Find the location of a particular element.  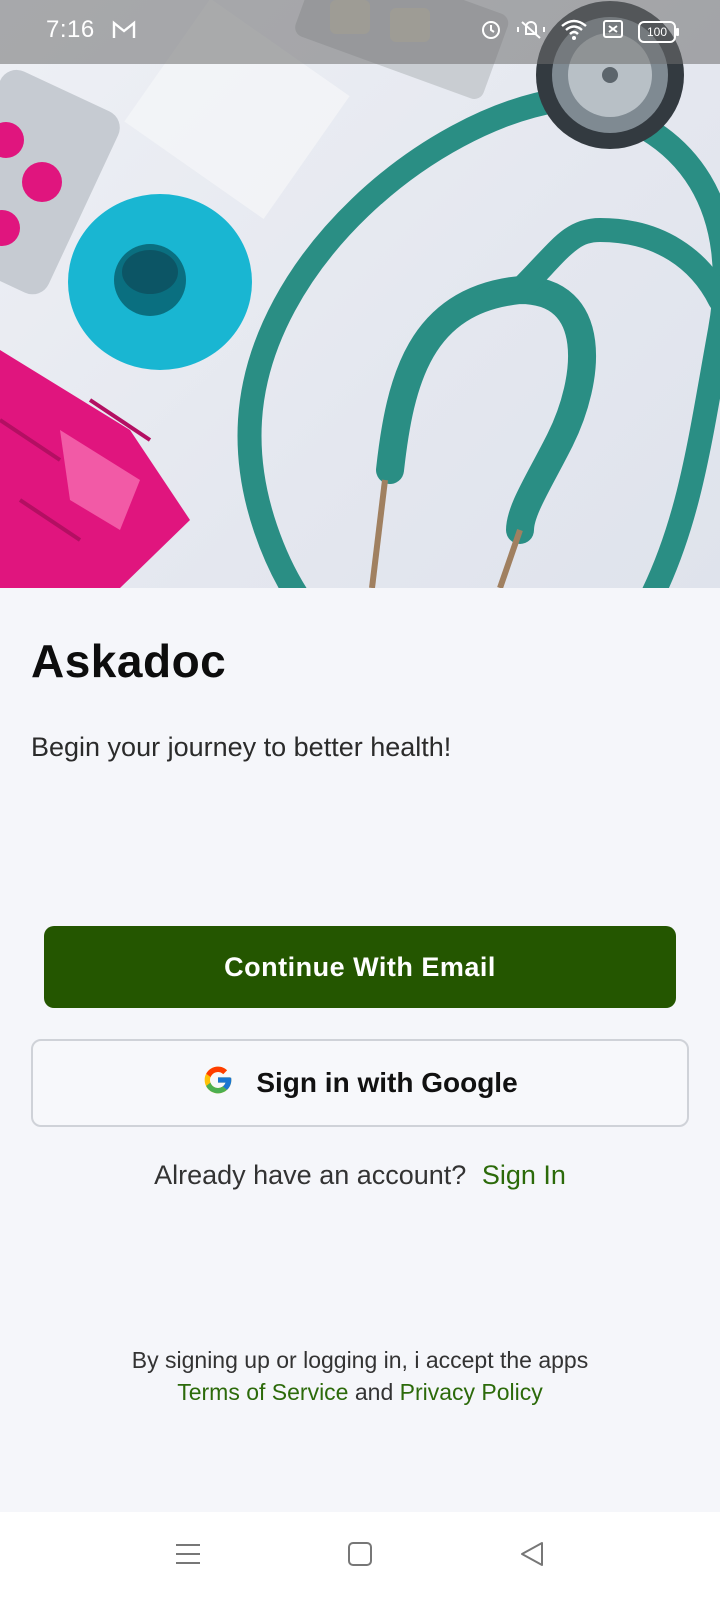

sign-in-with-google-button: Sign in with Google is located at coordinates (360, 1083).